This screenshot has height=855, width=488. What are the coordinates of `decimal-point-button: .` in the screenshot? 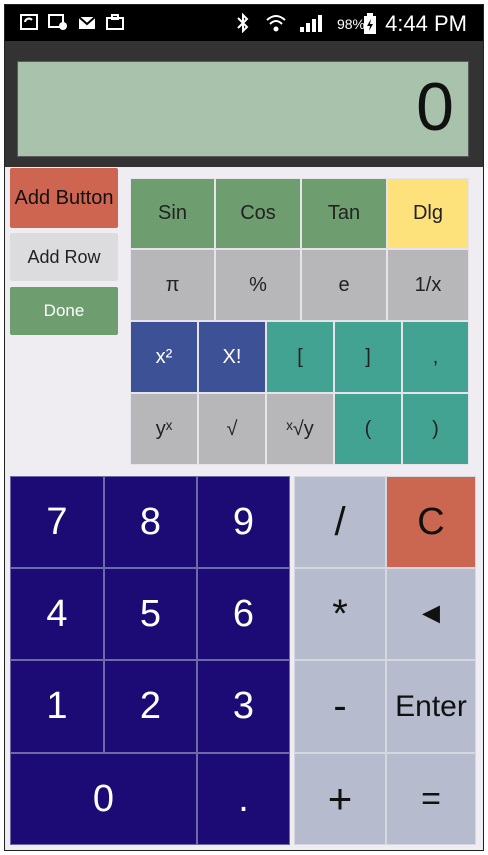 It's located at (243, 799).